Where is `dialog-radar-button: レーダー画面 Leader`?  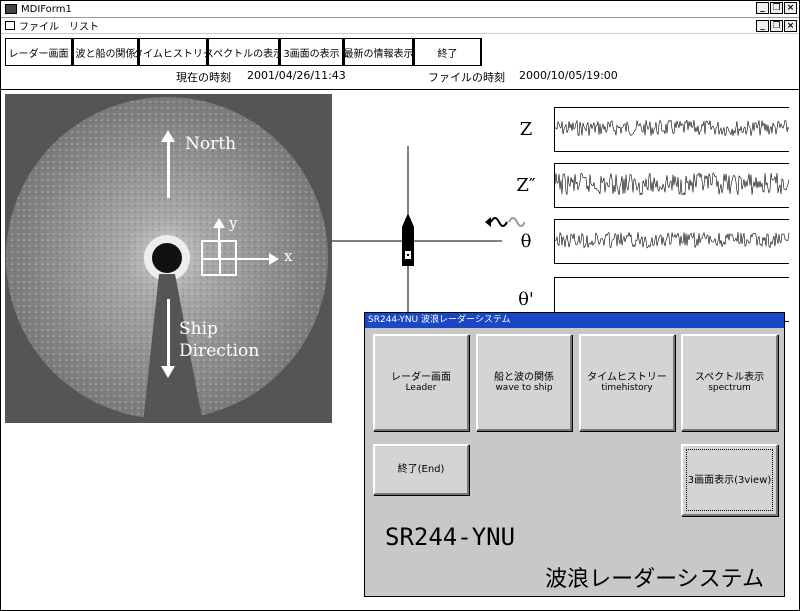
dialog-radar-button: レーダー画面 Leader is located at coordinates (421, 382).